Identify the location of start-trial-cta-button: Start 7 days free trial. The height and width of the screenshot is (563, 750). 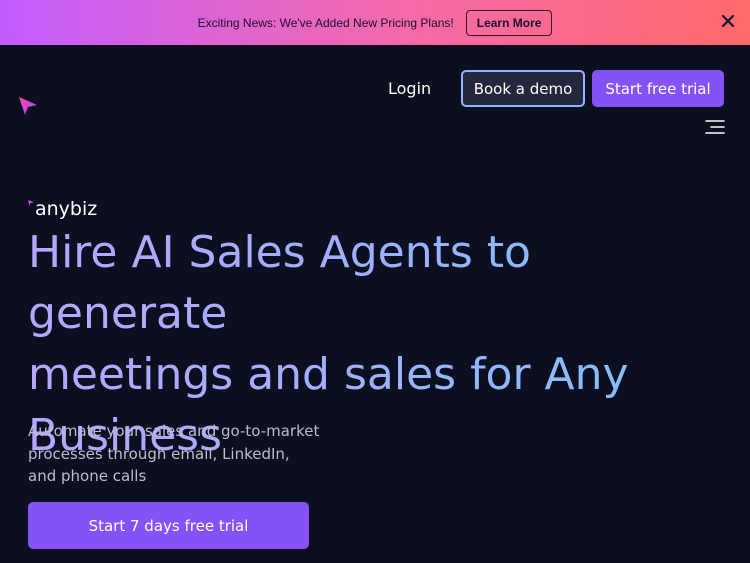
(168, 525).